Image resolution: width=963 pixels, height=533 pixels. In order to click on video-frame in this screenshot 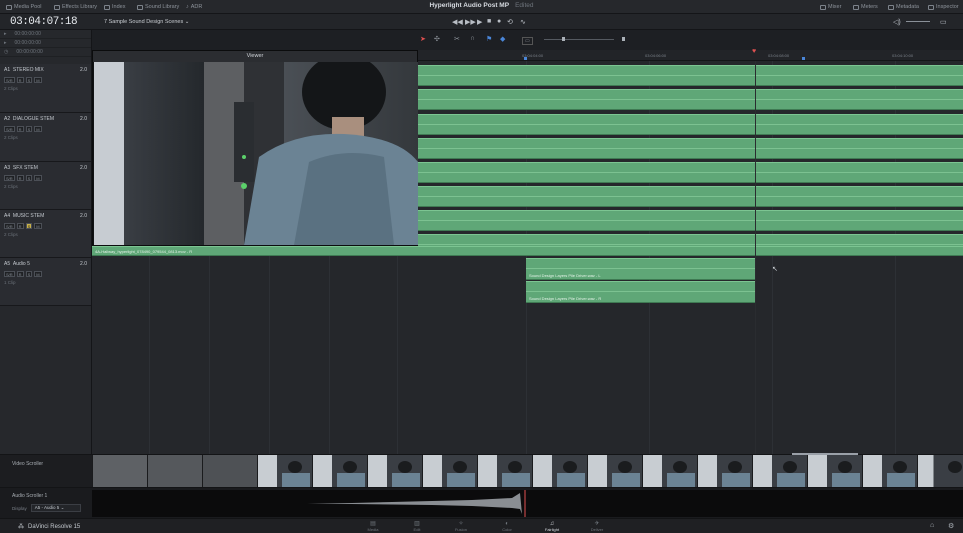, I will do `click(256, 153)`.